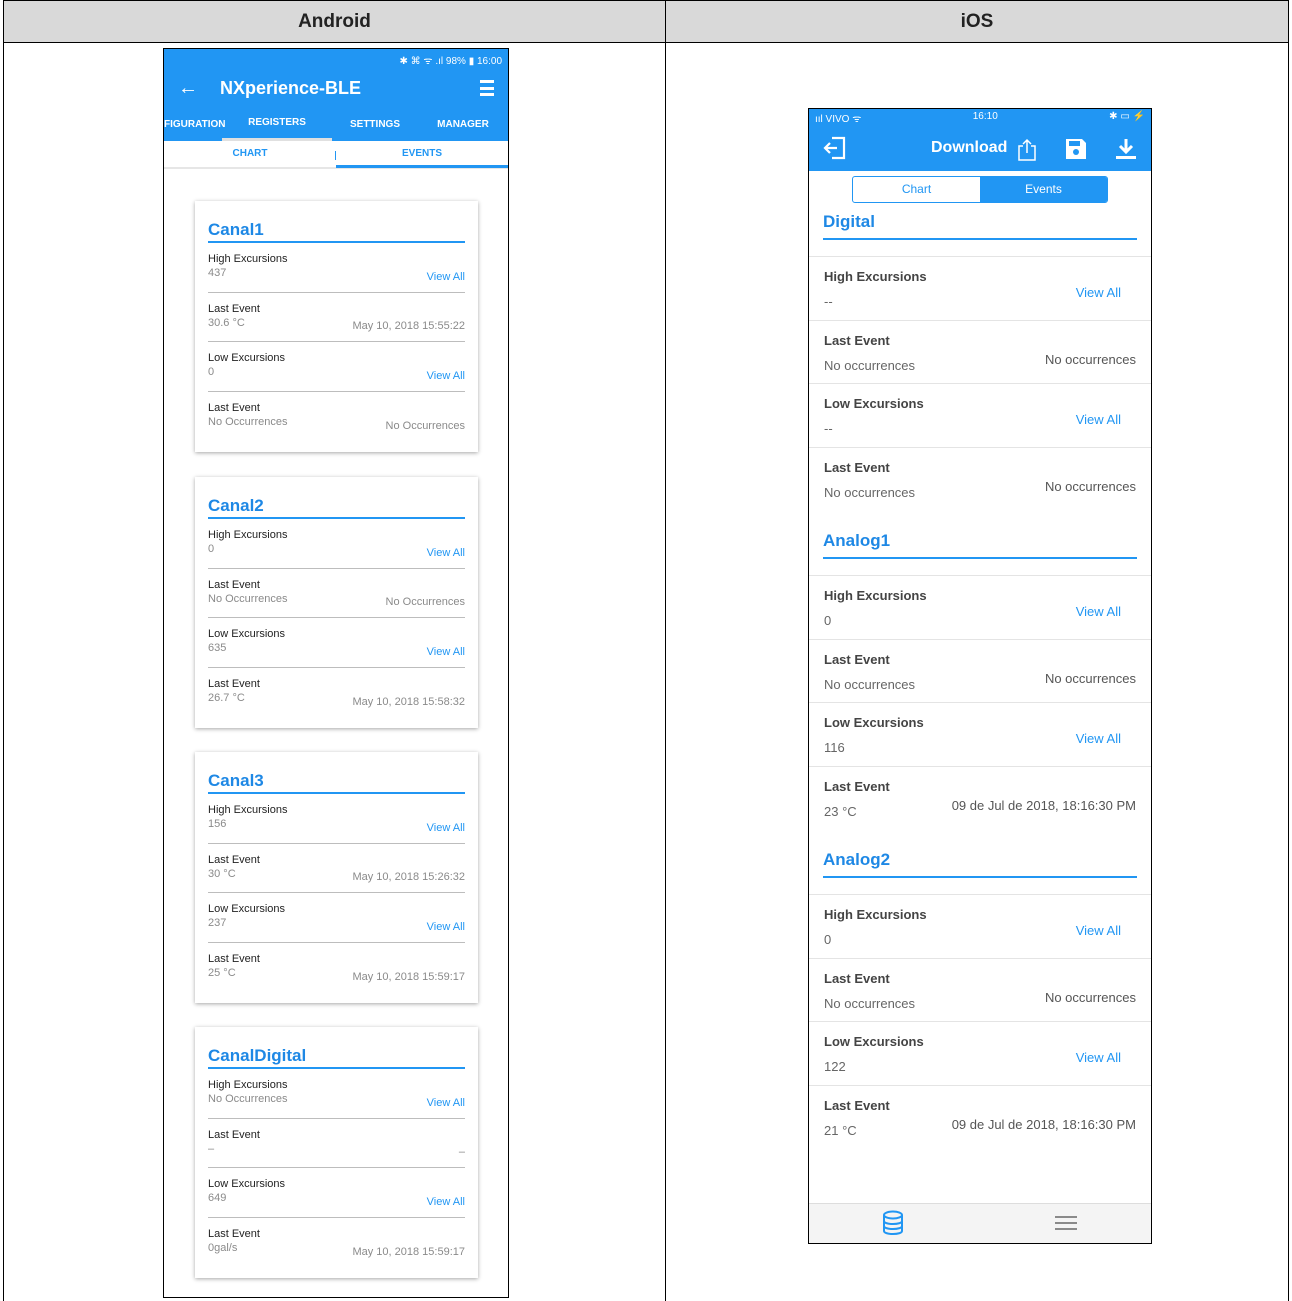 The height and width of the screenshot is (1301, 1292). I want to click on event-row: Last Event 30 °C May 10, 2018 15:26:32, so click(336, 868).